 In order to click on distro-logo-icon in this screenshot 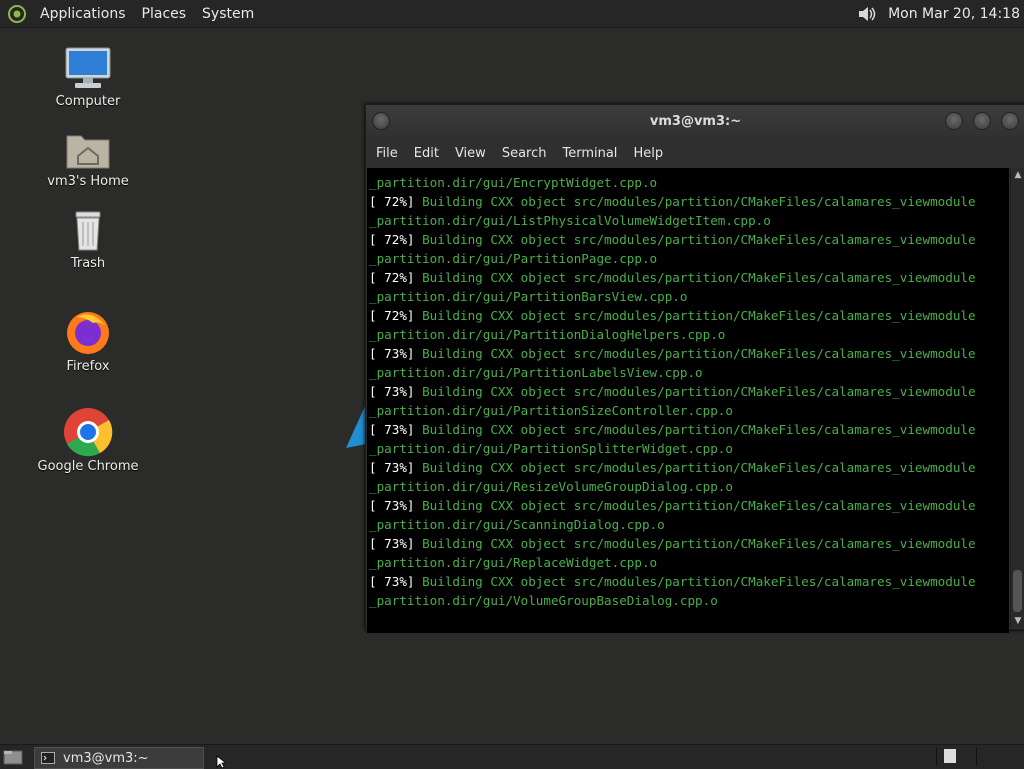, I will do `click(17, 13)`.